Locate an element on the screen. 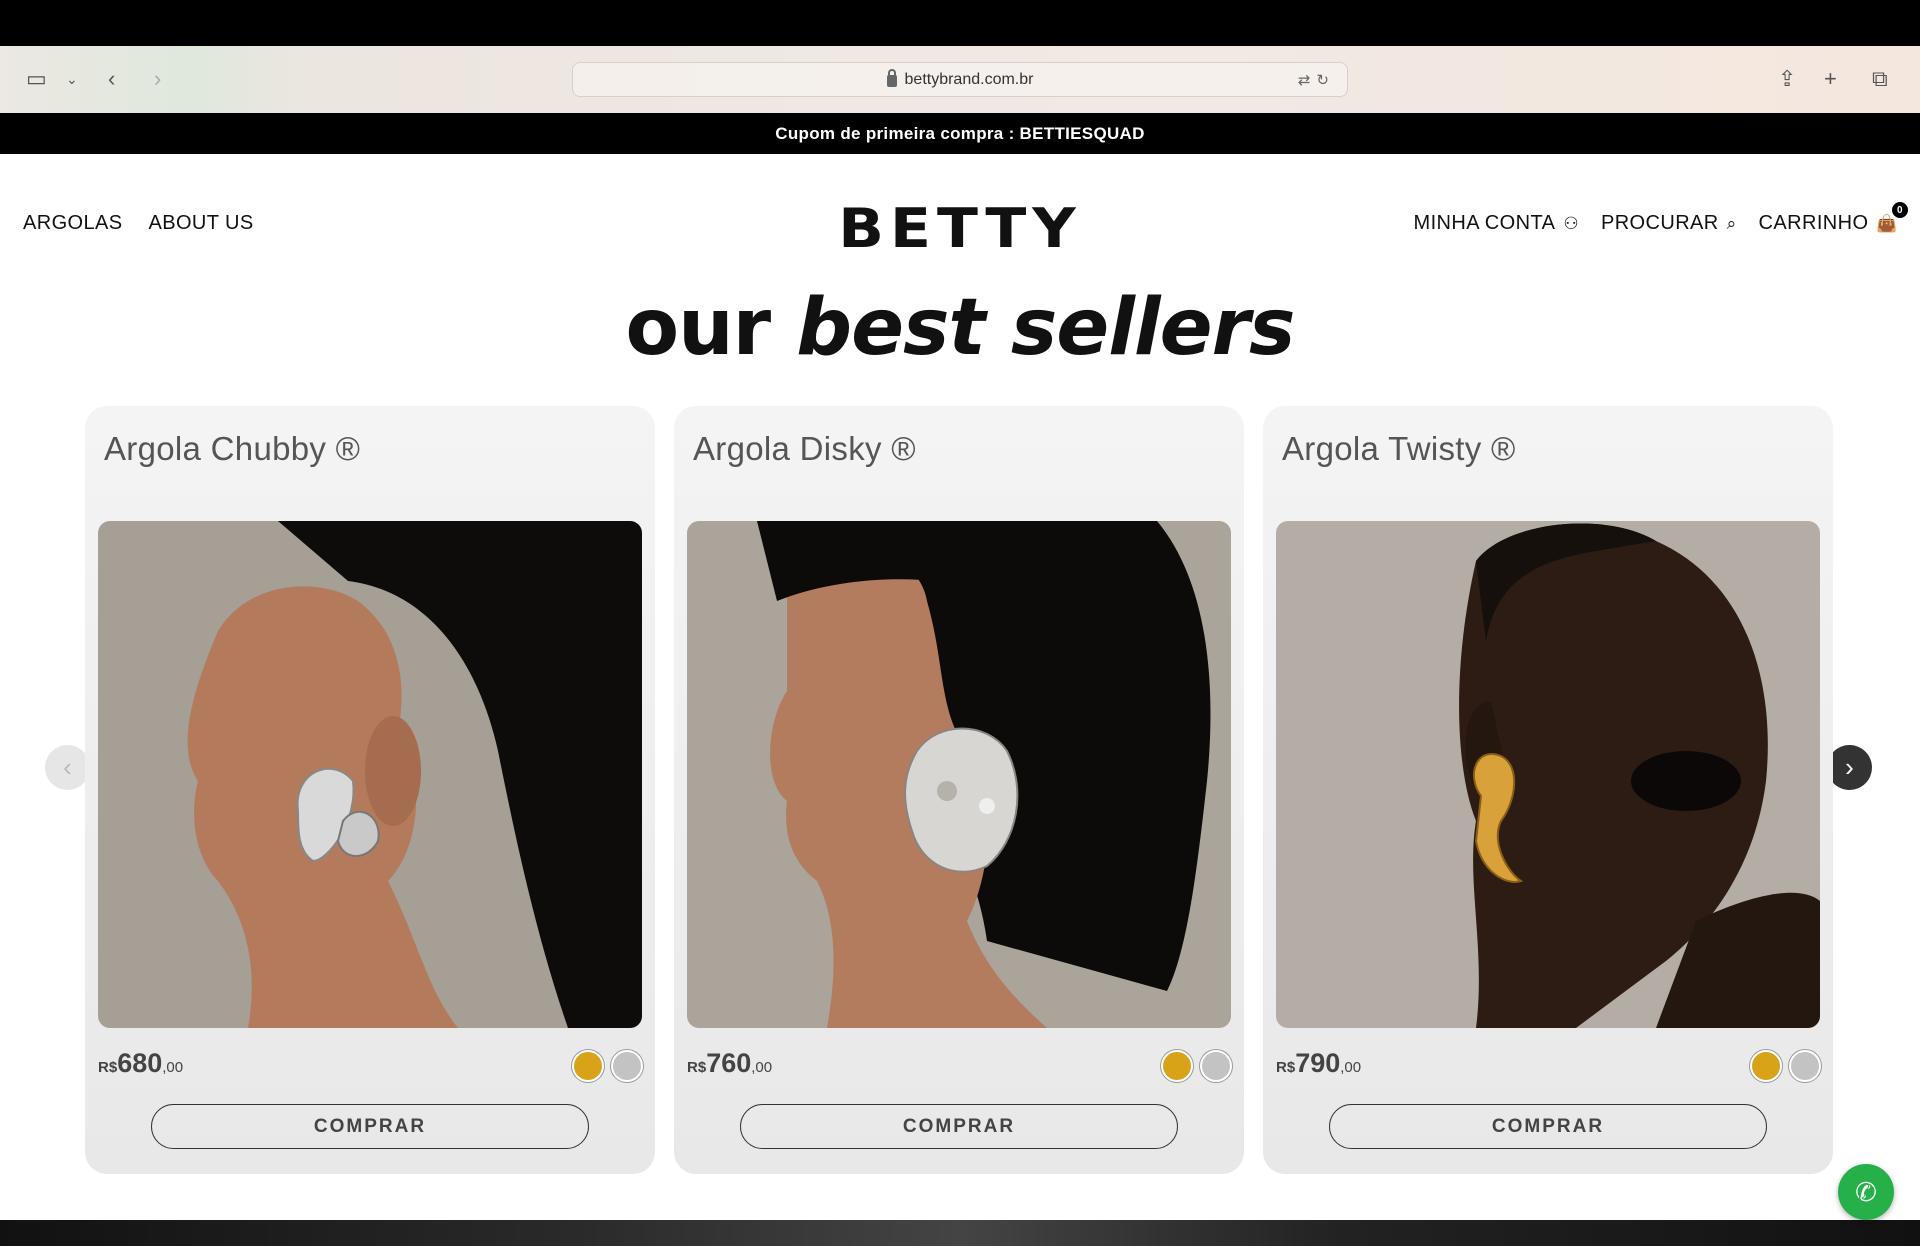  carousel-next-button: › is located at coordinates (1849, 767).